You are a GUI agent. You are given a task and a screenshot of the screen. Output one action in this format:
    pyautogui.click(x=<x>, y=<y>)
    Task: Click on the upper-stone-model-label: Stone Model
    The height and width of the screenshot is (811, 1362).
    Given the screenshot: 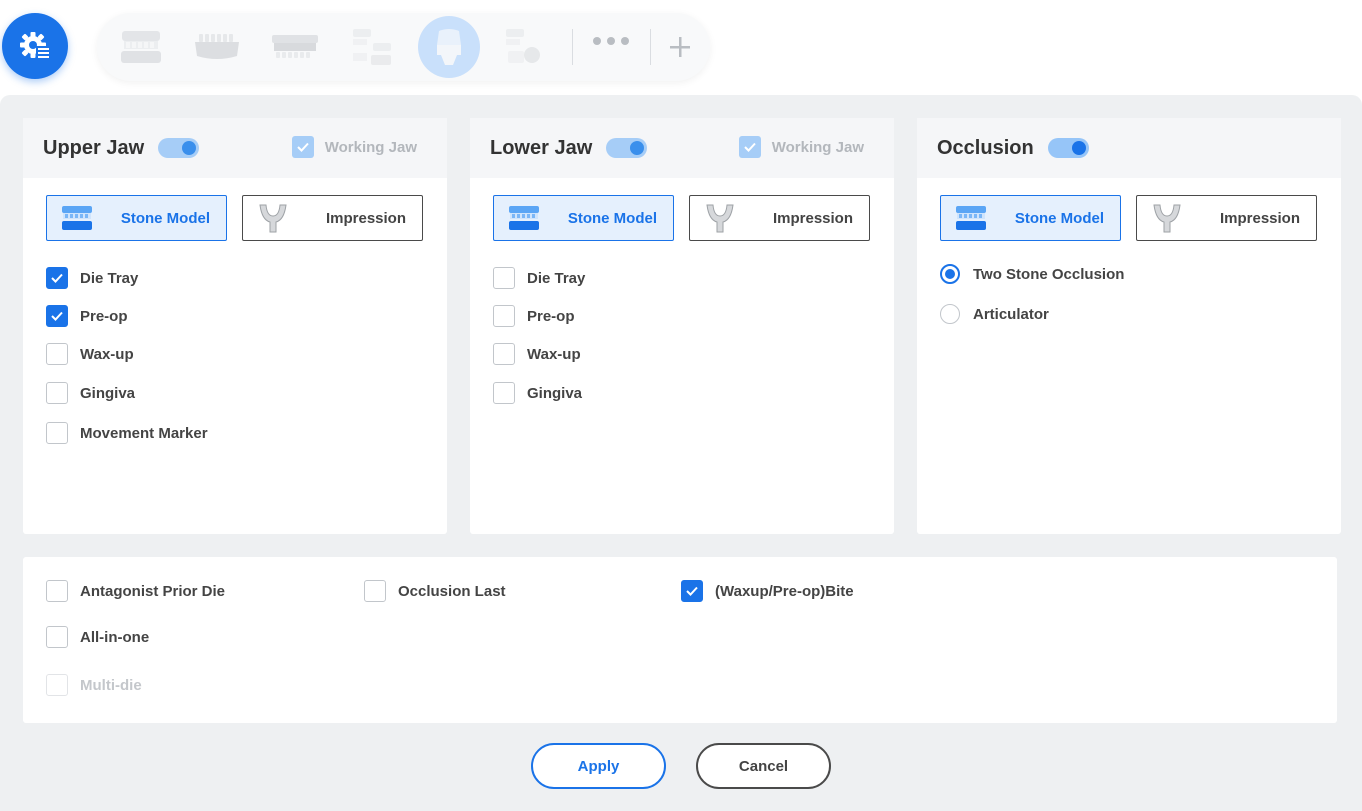 What is the action you would take?
    pyautogui.click(x=165, y=218)
    